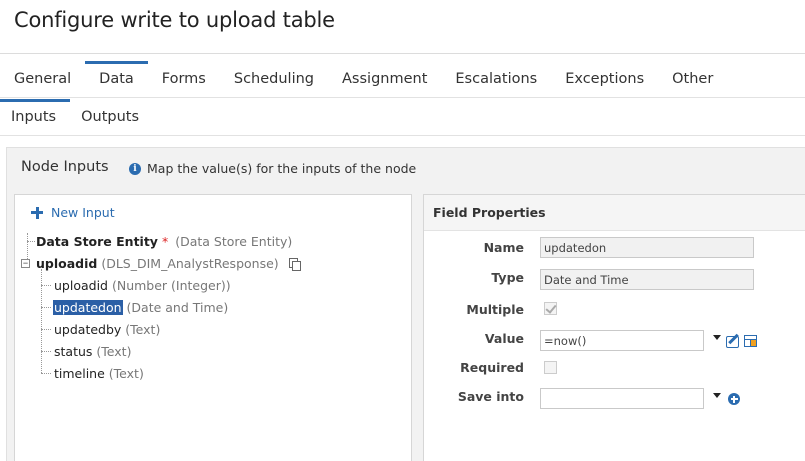  Describe the element at coordinates (384, 79) in the screenshot. I see `tab-assignment: Assignment` at that location.